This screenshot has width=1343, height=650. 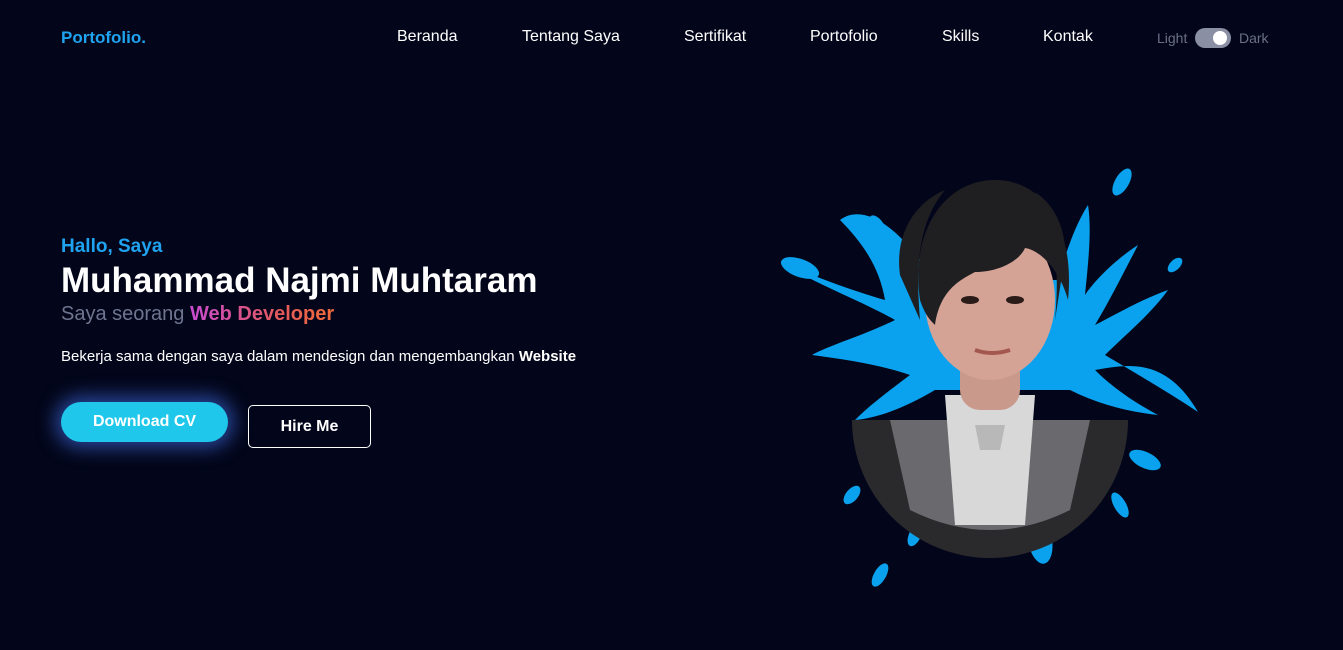 I want to click on theme-toggle-switch, so click(x=1213, y=38).